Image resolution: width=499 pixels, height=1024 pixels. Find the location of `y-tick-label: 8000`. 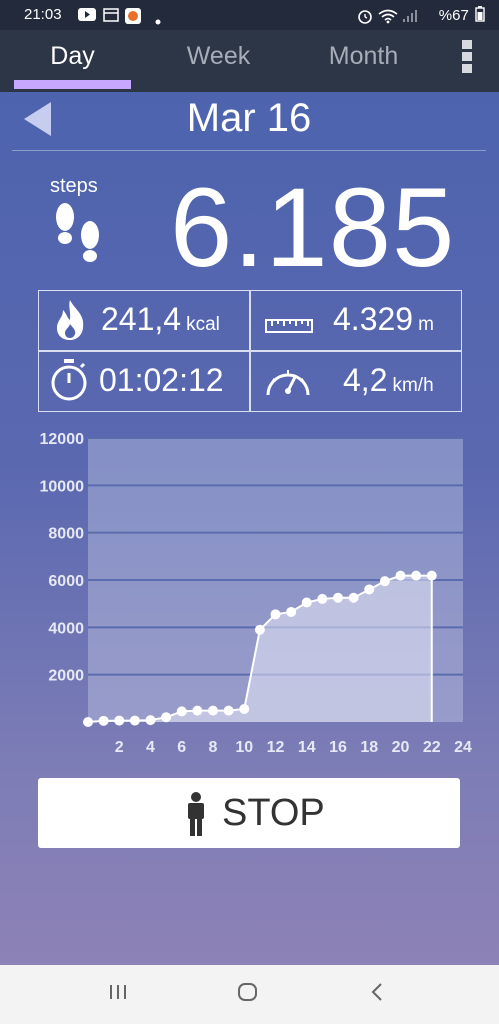

y-tick-label: 8000 is located at coordinates (66, 534).